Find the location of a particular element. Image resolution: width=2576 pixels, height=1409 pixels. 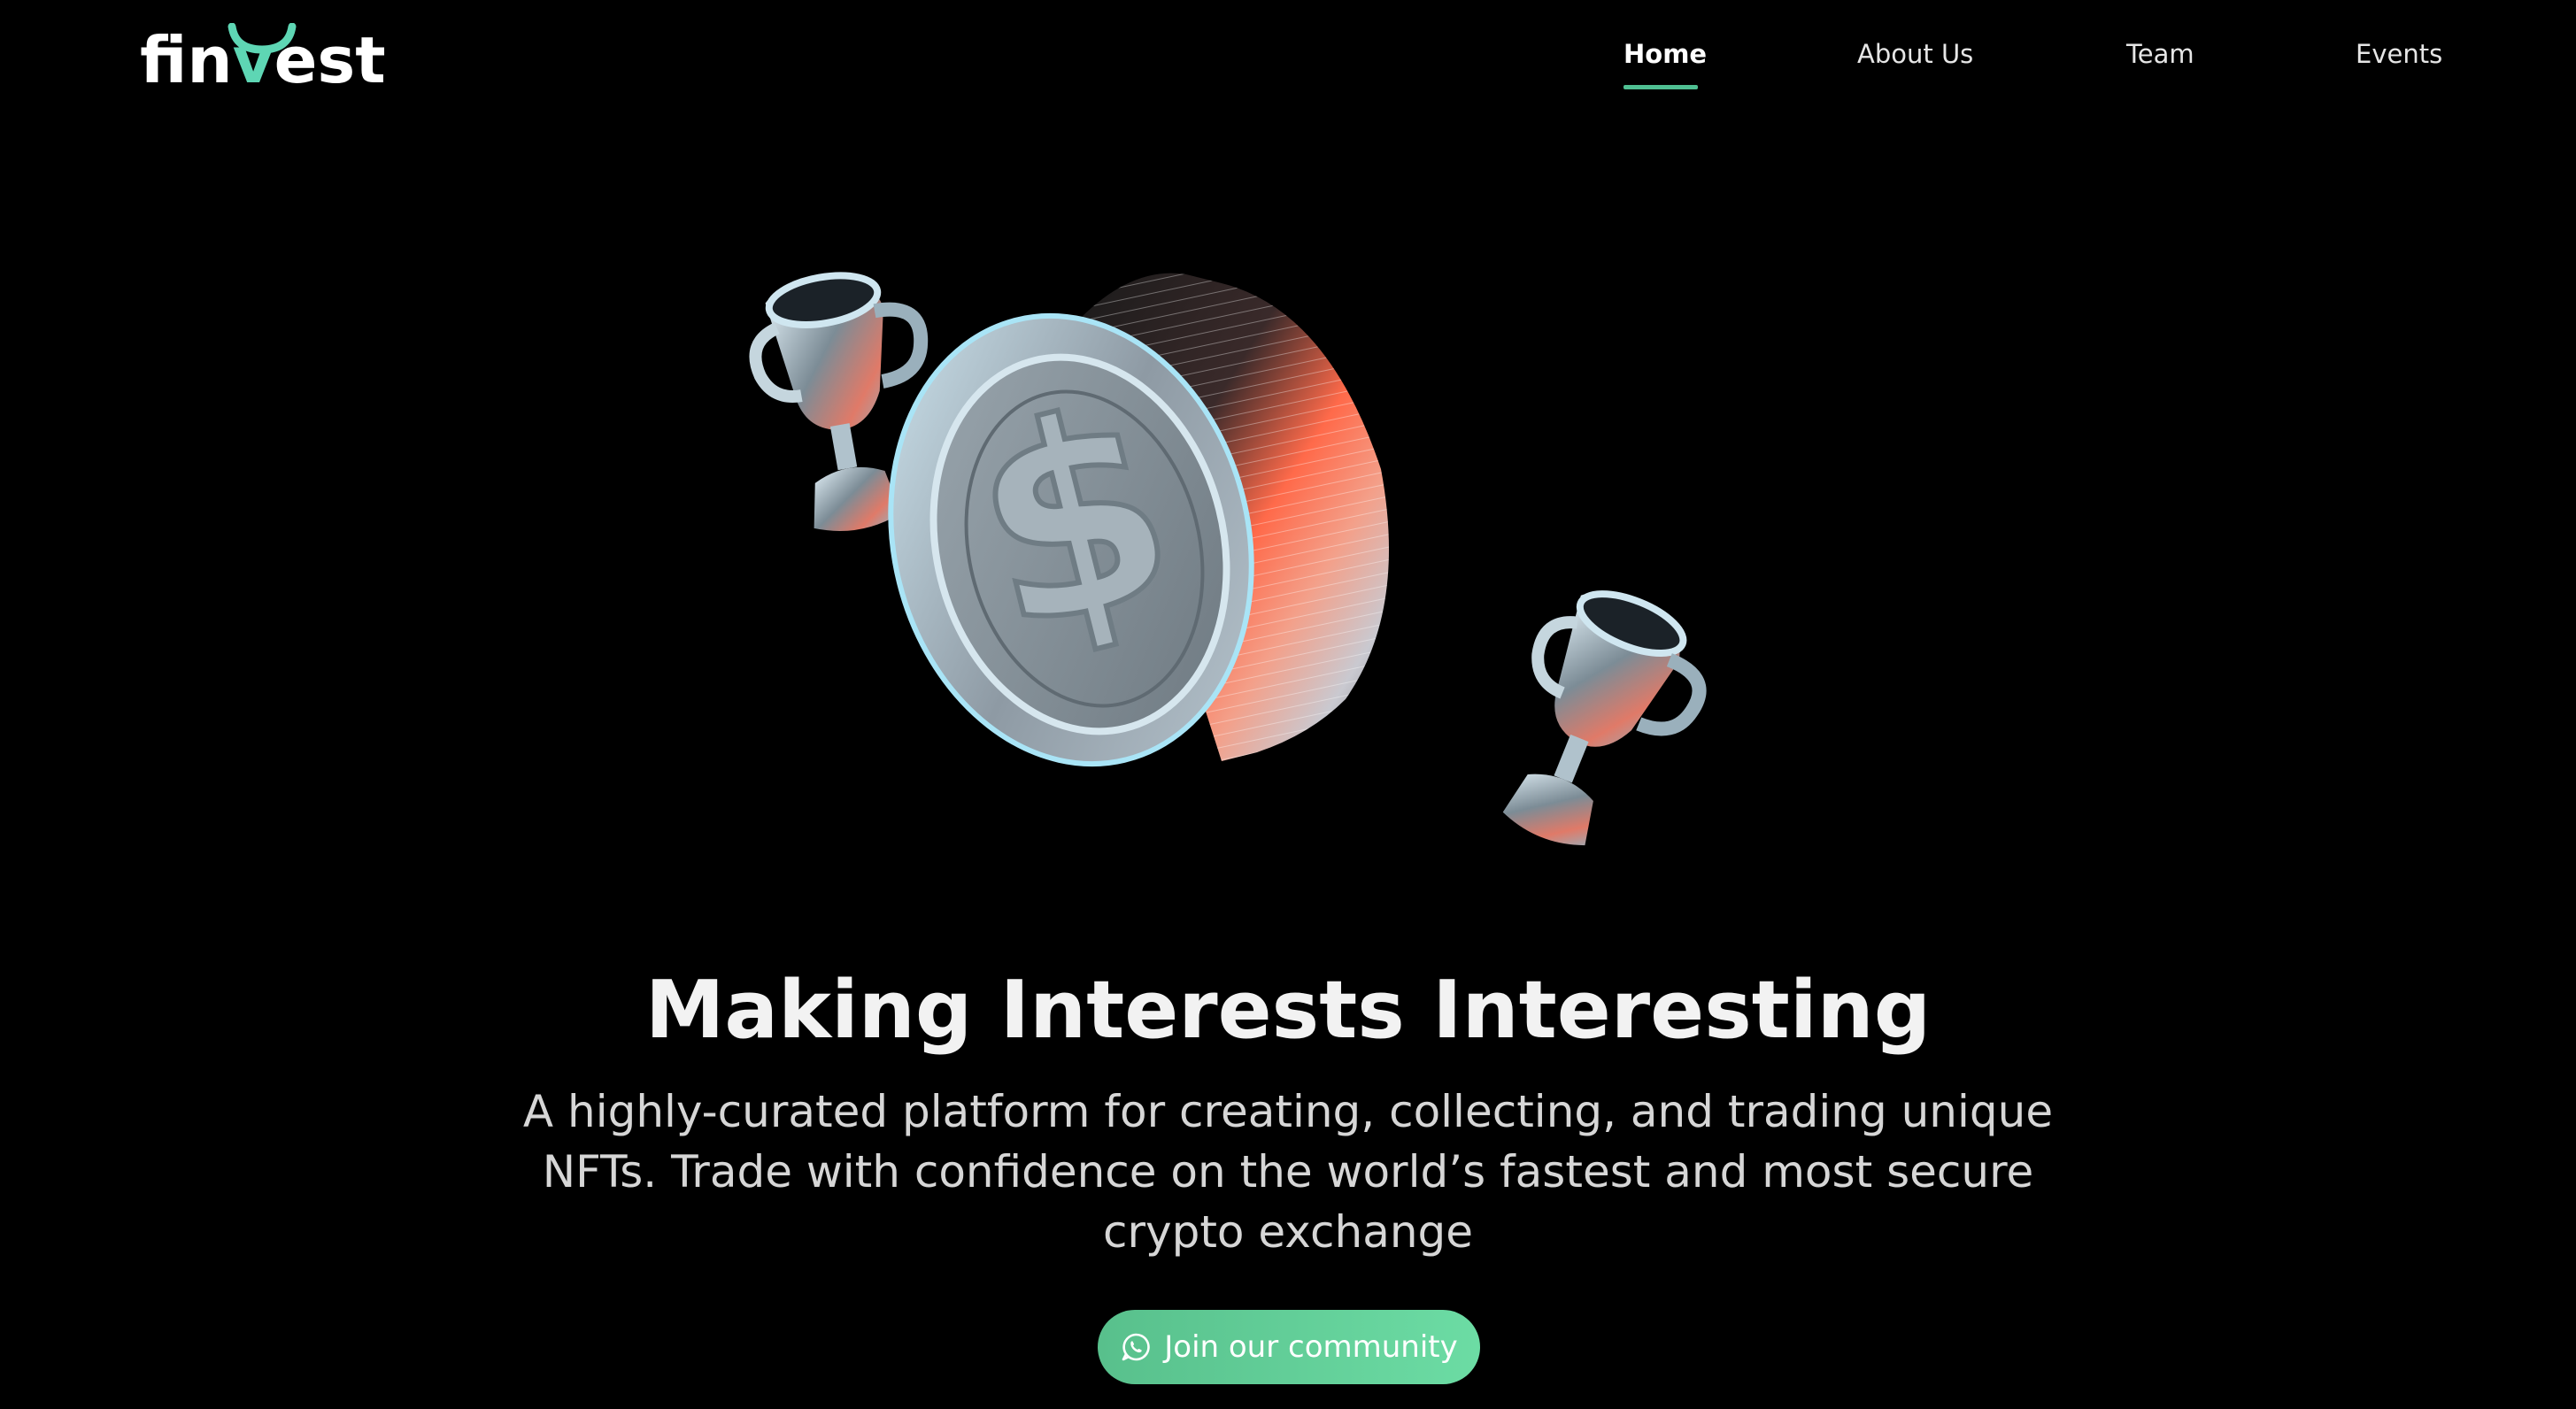

join-community-button: Join our community is located at coordinates (1289, 1347).